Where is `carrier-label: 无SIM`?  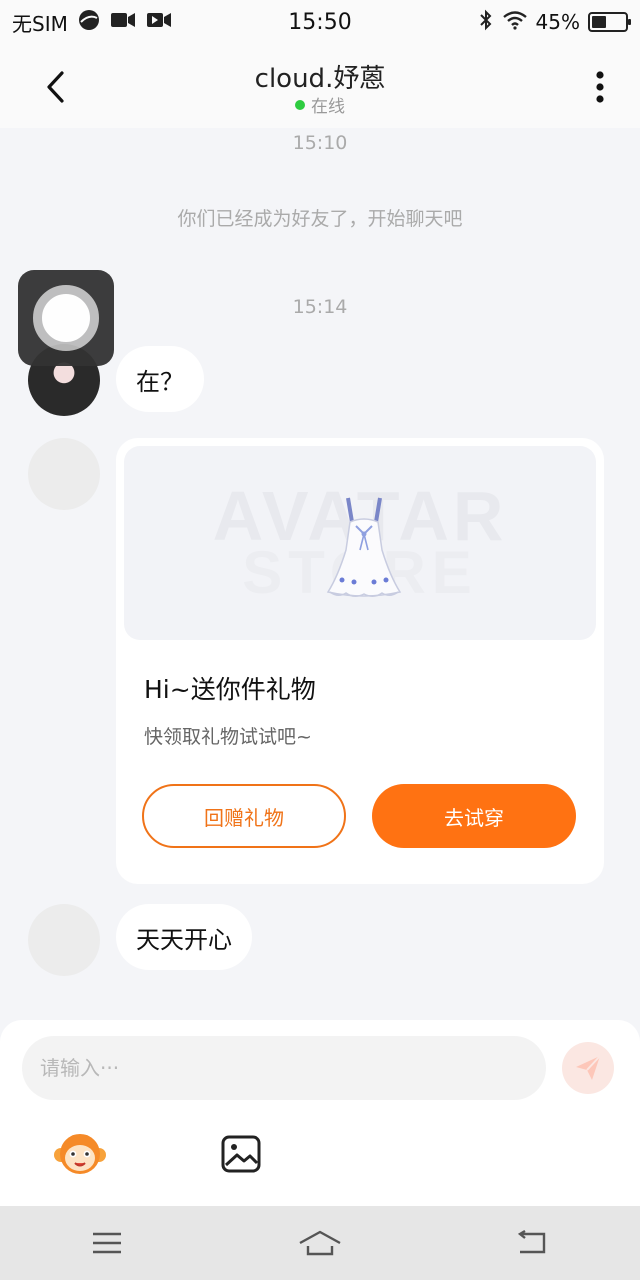
carrier-label: 无SIM is located at coordinates (40, 23).